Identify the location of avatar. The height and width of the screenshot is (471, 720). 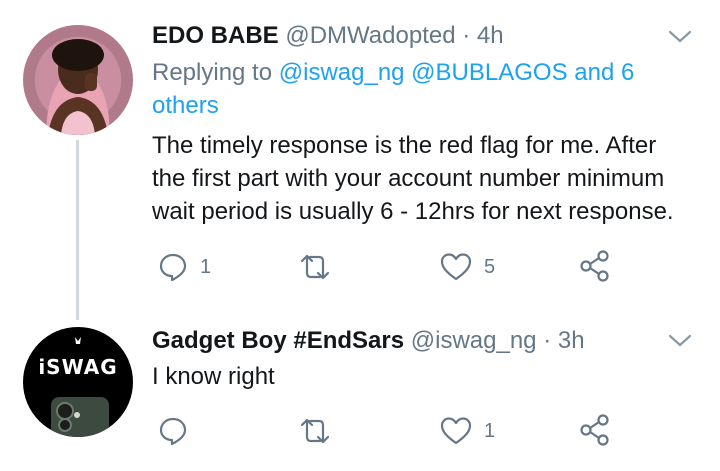
(78, 80).